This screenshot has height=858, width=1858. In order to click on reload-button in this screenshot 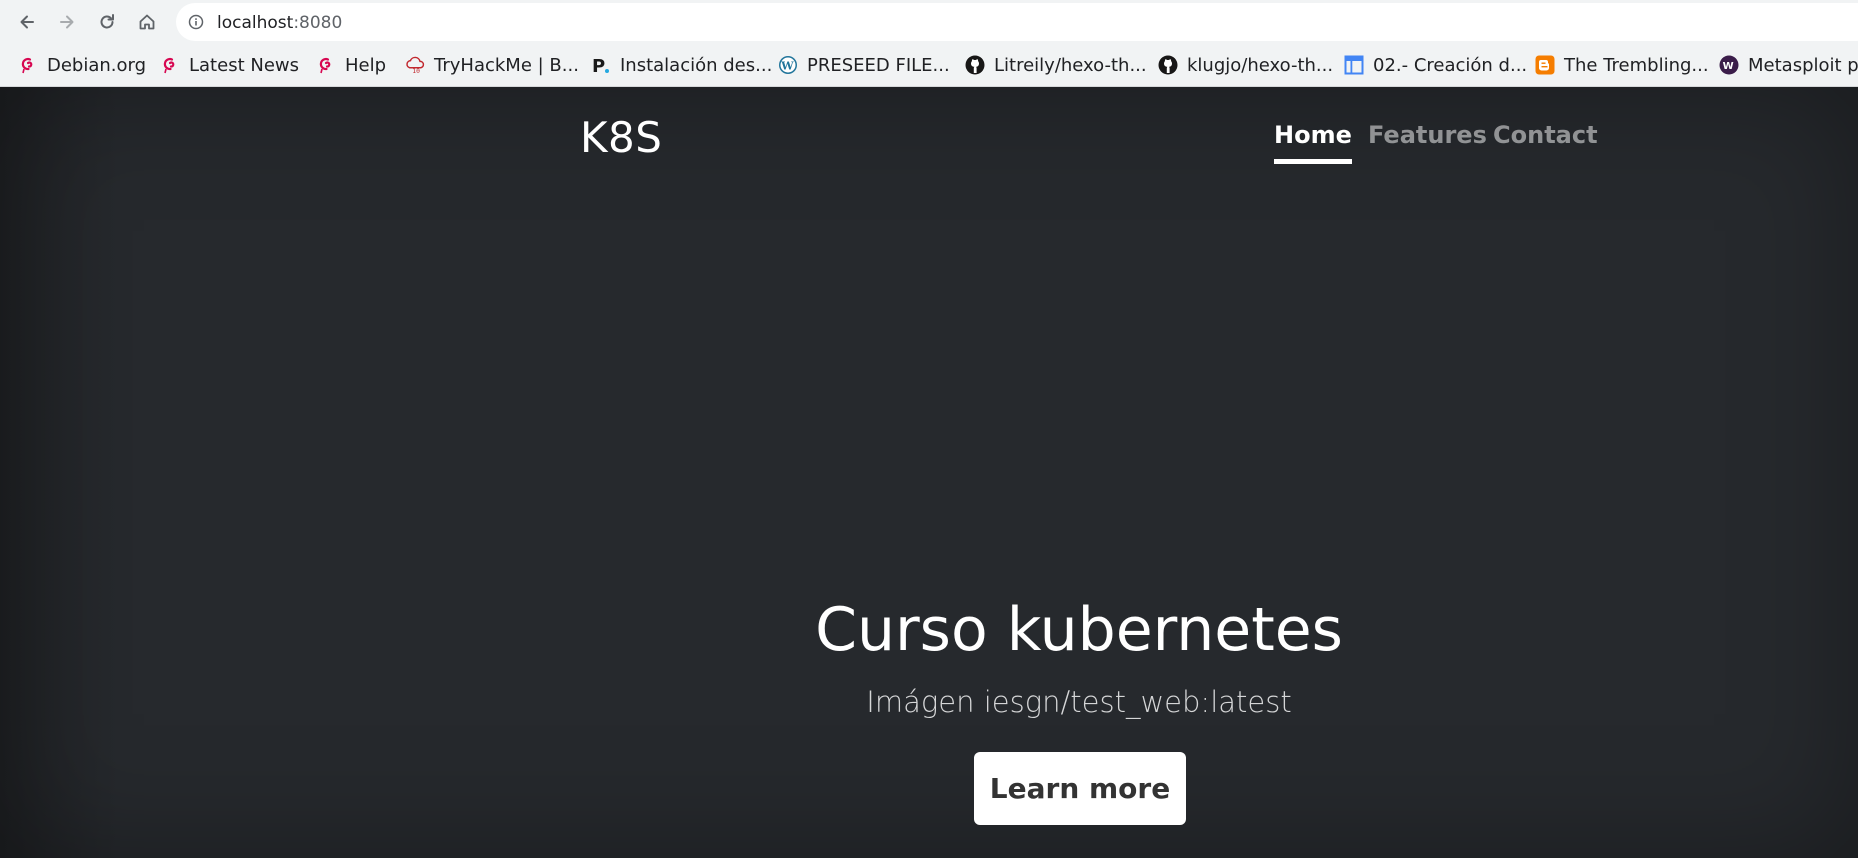, I will do `click(107, 22)`.